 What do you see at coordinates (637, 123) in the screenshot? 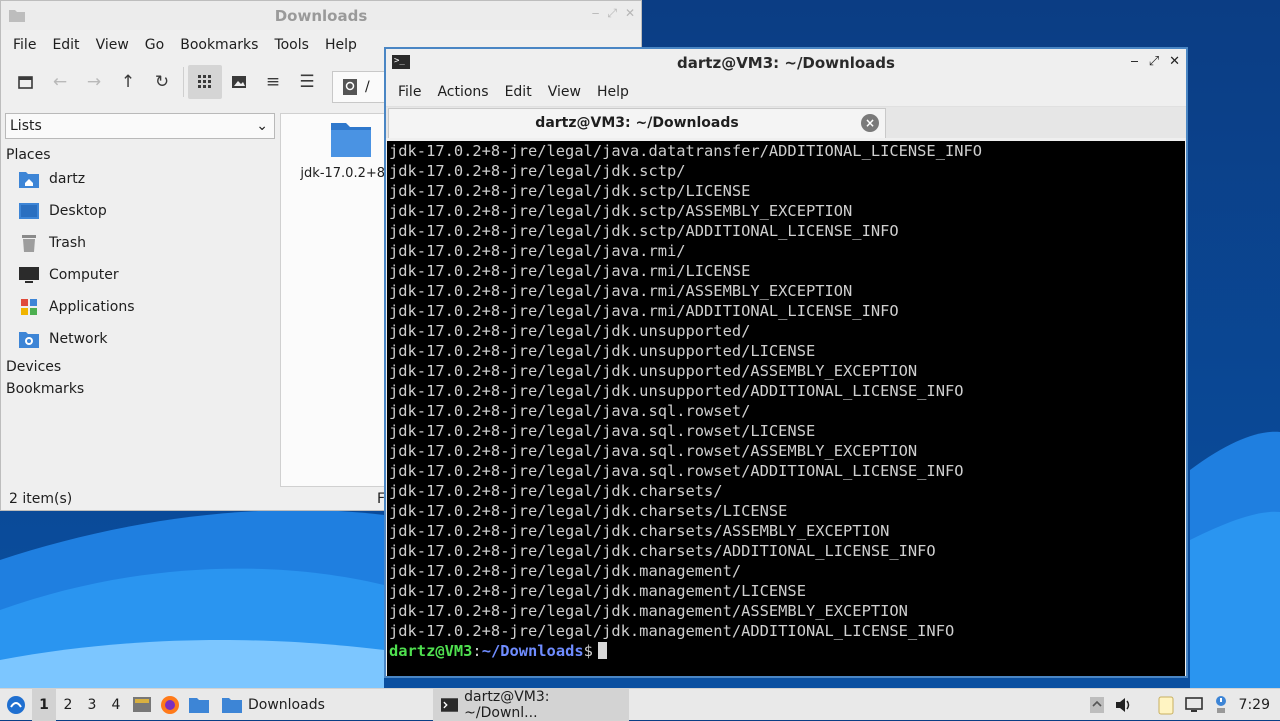
I see `terminal-tab: dartz@VM3: ~/Downloads ×` at bounding box center [637, 123].